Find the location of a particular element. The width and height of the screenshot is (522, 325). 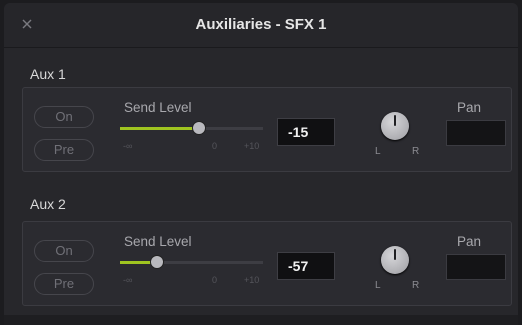

aux-2-pre-button: Pre is located at coordinates (64, 284).